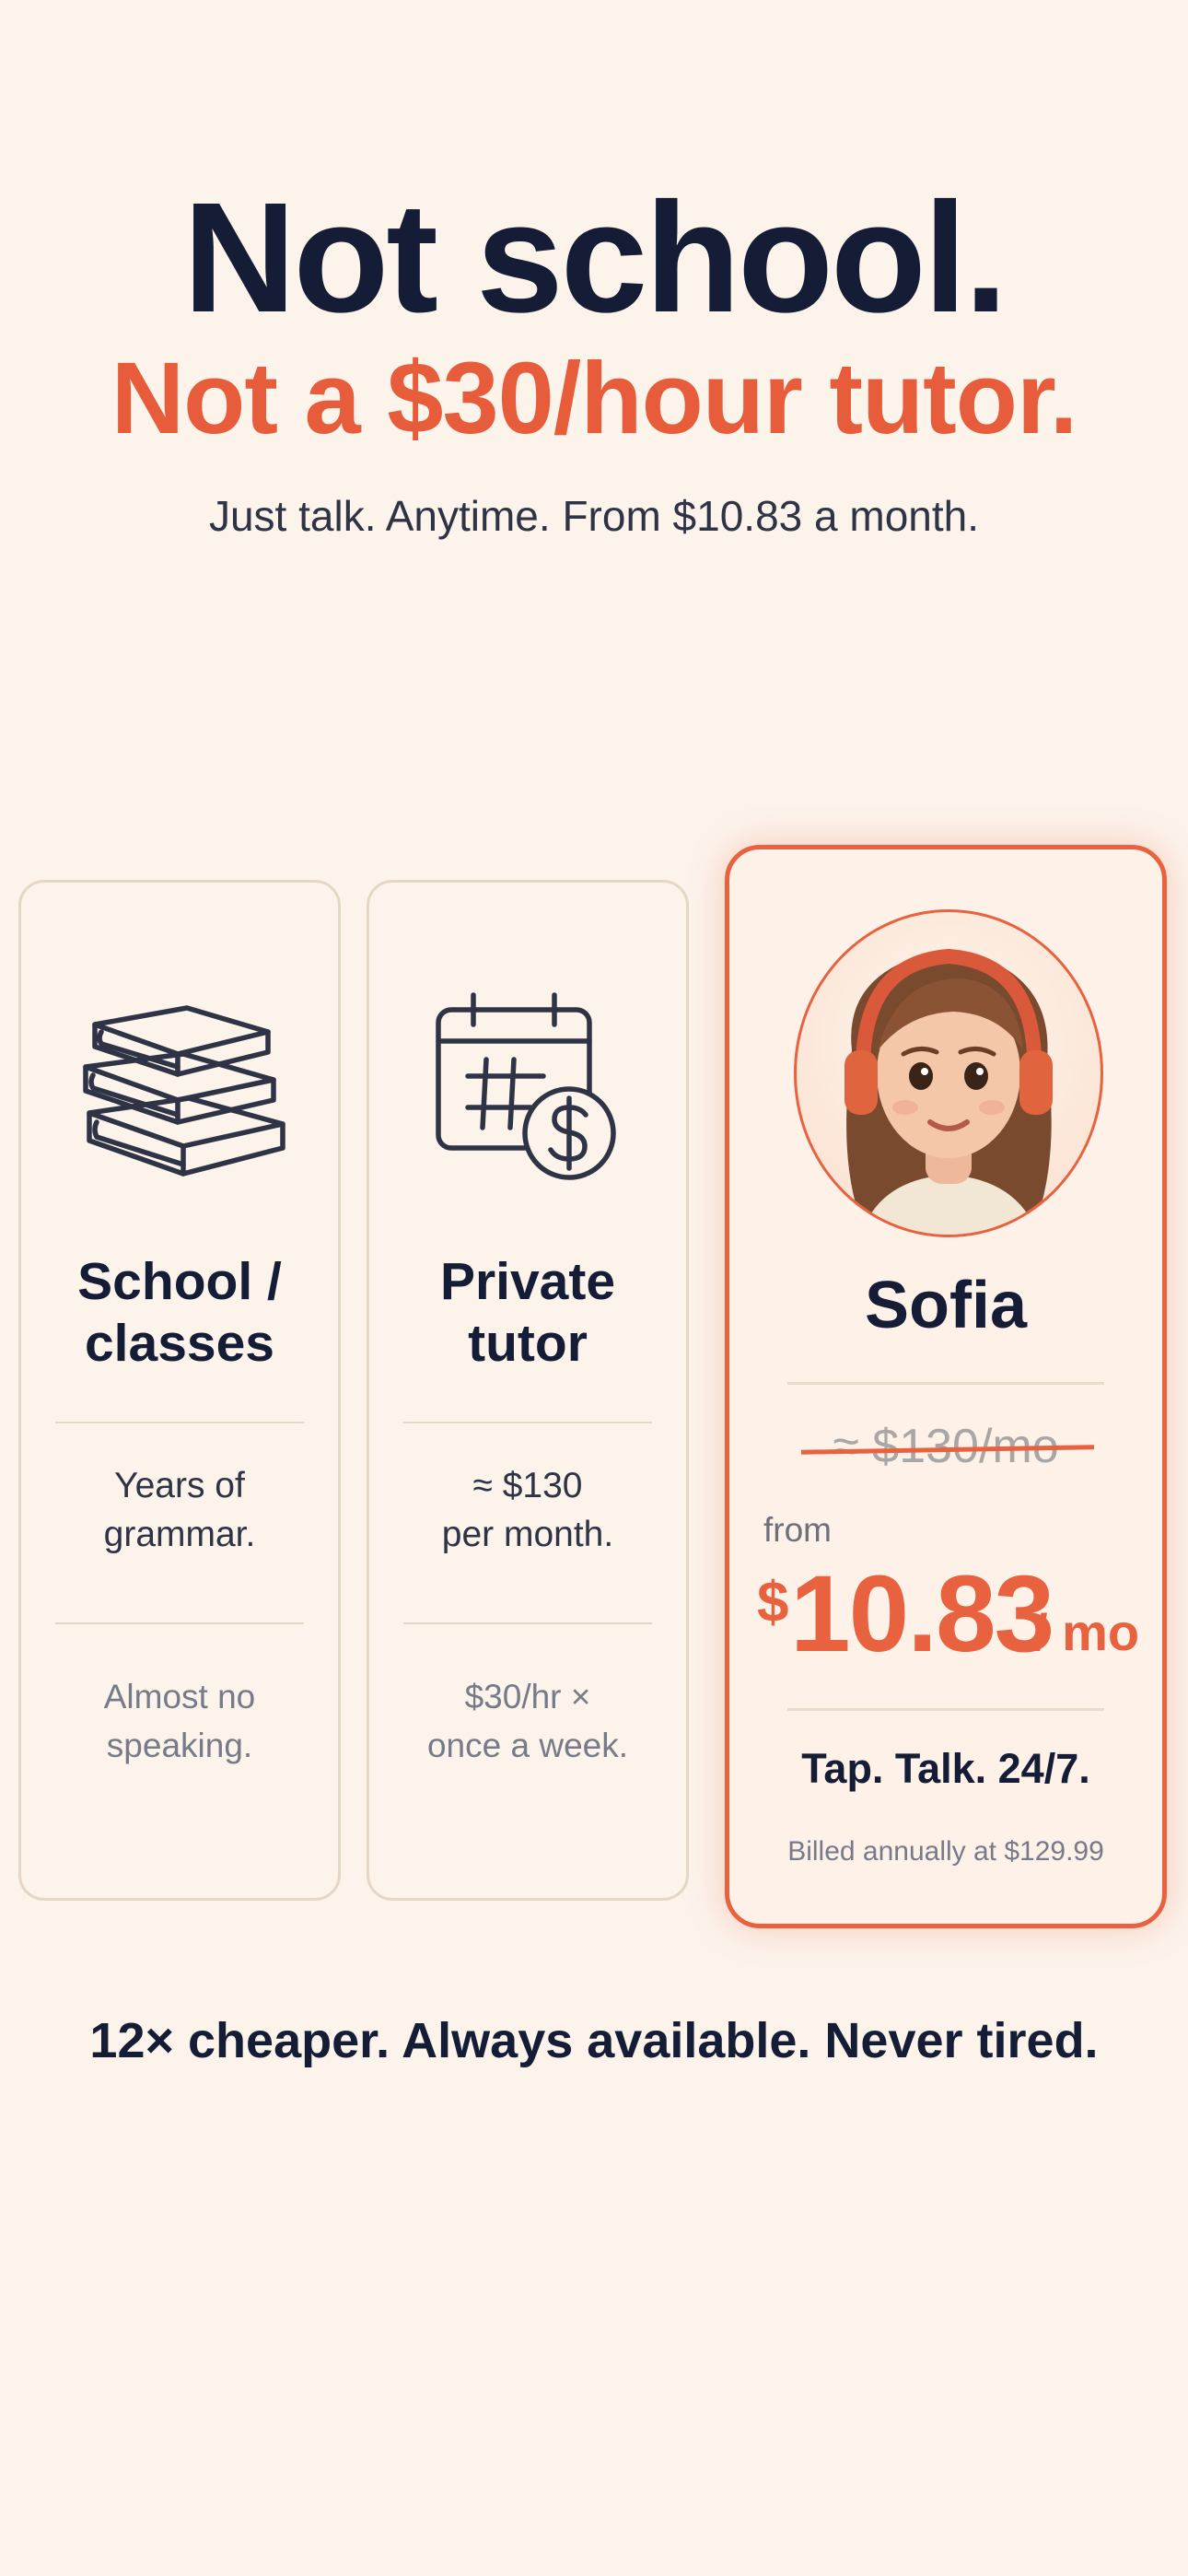 The width and height of the screenshot is (1188, 2576). Describe the element at coordinates (528, 1087) in the screenshot. I see `calendar-dollar-icon` at that location.